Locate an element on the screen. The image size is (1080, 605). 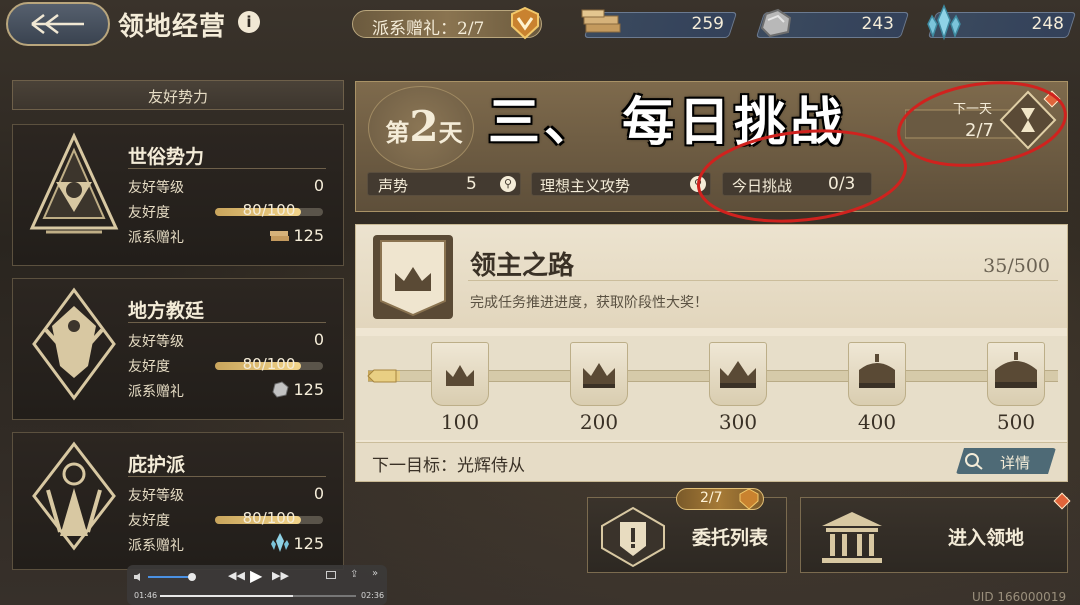
faction-gift-label: 派系赠礼：2/7 is located at coordinates (428, 29).